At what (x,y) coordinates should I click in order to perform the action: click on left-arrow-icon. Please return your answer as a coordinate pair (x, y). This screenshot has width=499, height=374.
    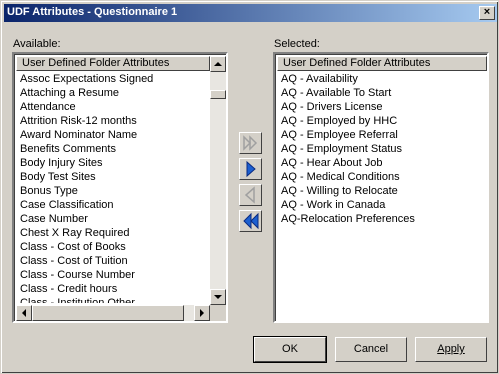
    Looking at the image, I should click on (249, 195).